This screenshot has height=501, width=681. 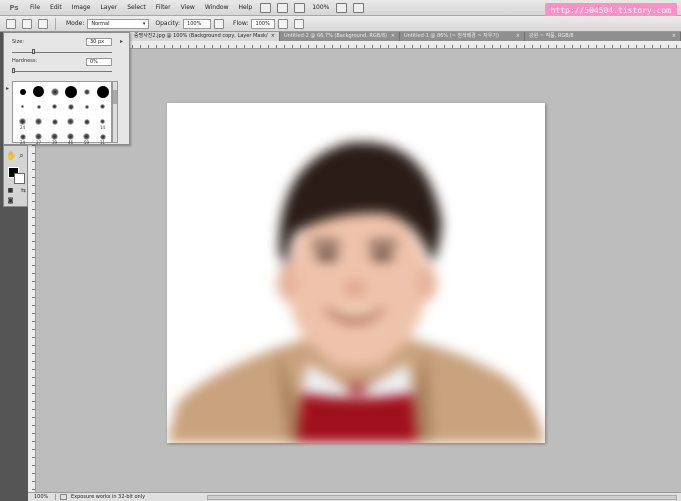 I want to click on swap-colors-icon: ⇆, so click(x=23, y=190).